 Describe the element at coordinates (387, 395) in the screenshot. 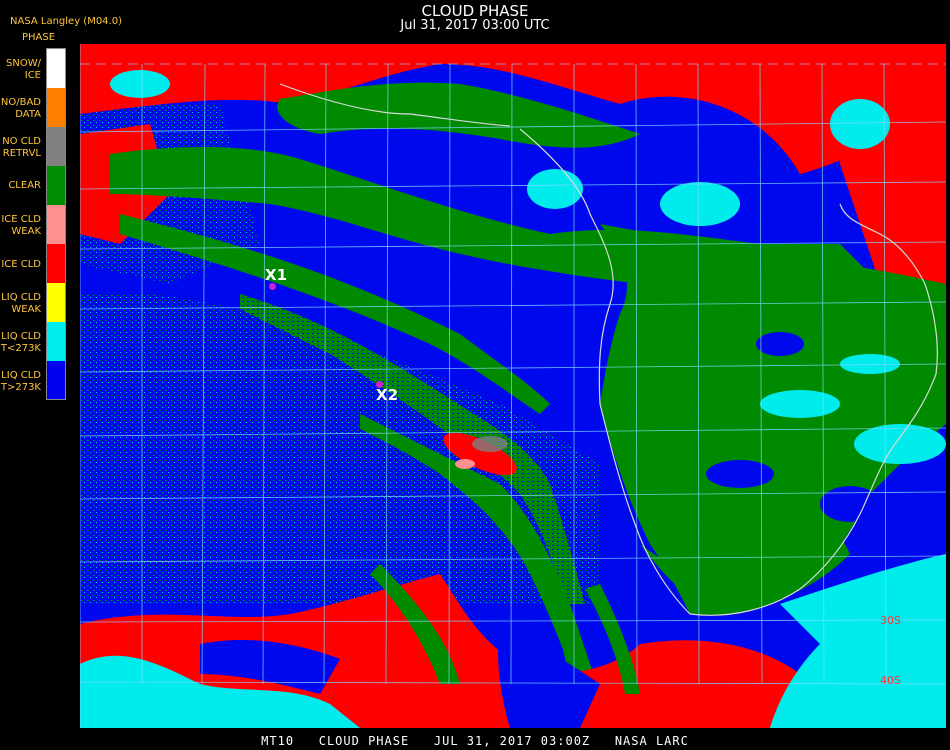

I see `marker-x2-label: X2` at that location.